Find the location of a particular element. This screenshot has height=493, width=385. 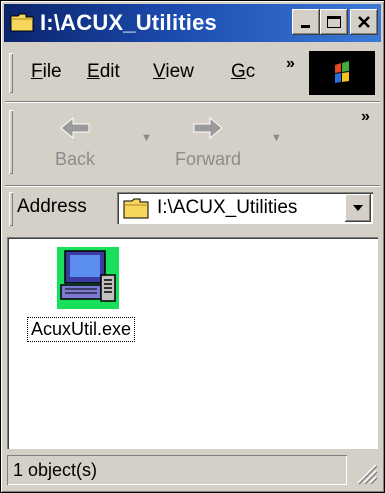

menu-file: File is located at coordinates (46, 72).